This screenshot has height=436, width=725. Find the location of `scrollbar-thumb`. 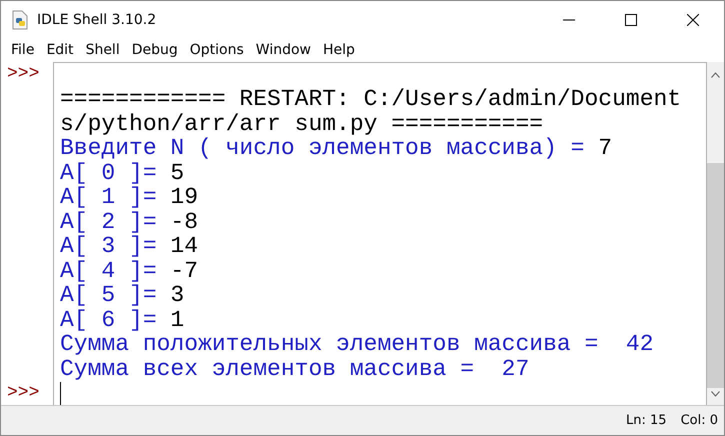

scrollbar-thumb is located at coordinates (715, 275).